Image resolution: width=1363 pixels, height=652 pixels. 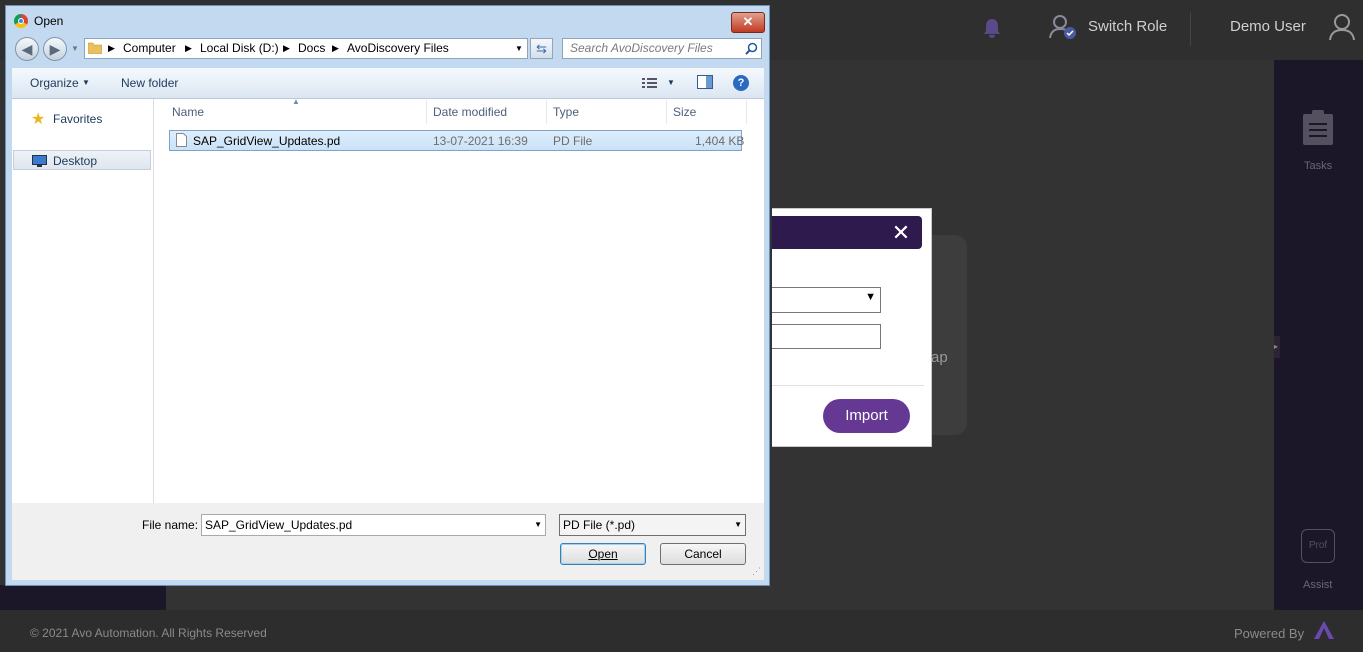 What do you see at coordinates (992, 28) in the screenshot?
I see `bell-icon` at bounding box center [992, 28].